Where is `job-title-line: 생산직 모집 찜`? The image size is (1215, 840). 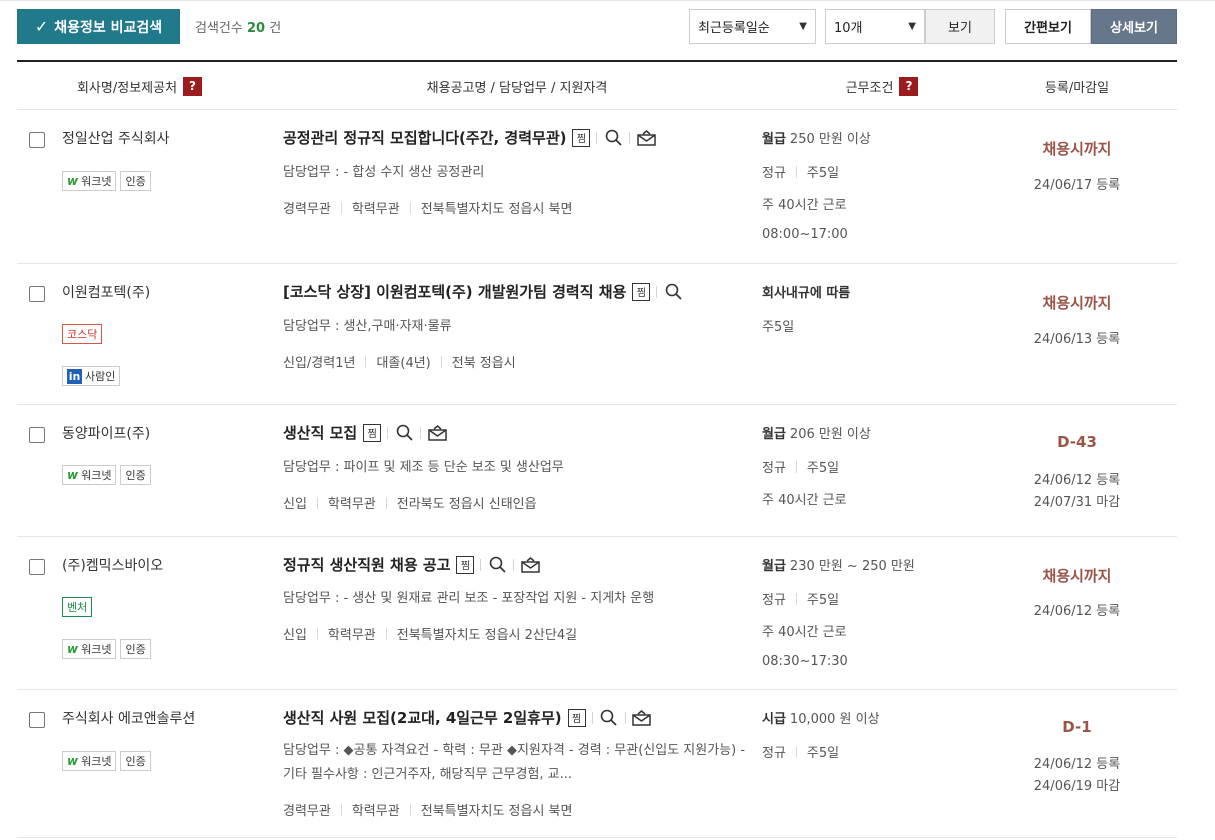 job-title-line: 생산직 모집 찜 is located at coordinates (365, 432).